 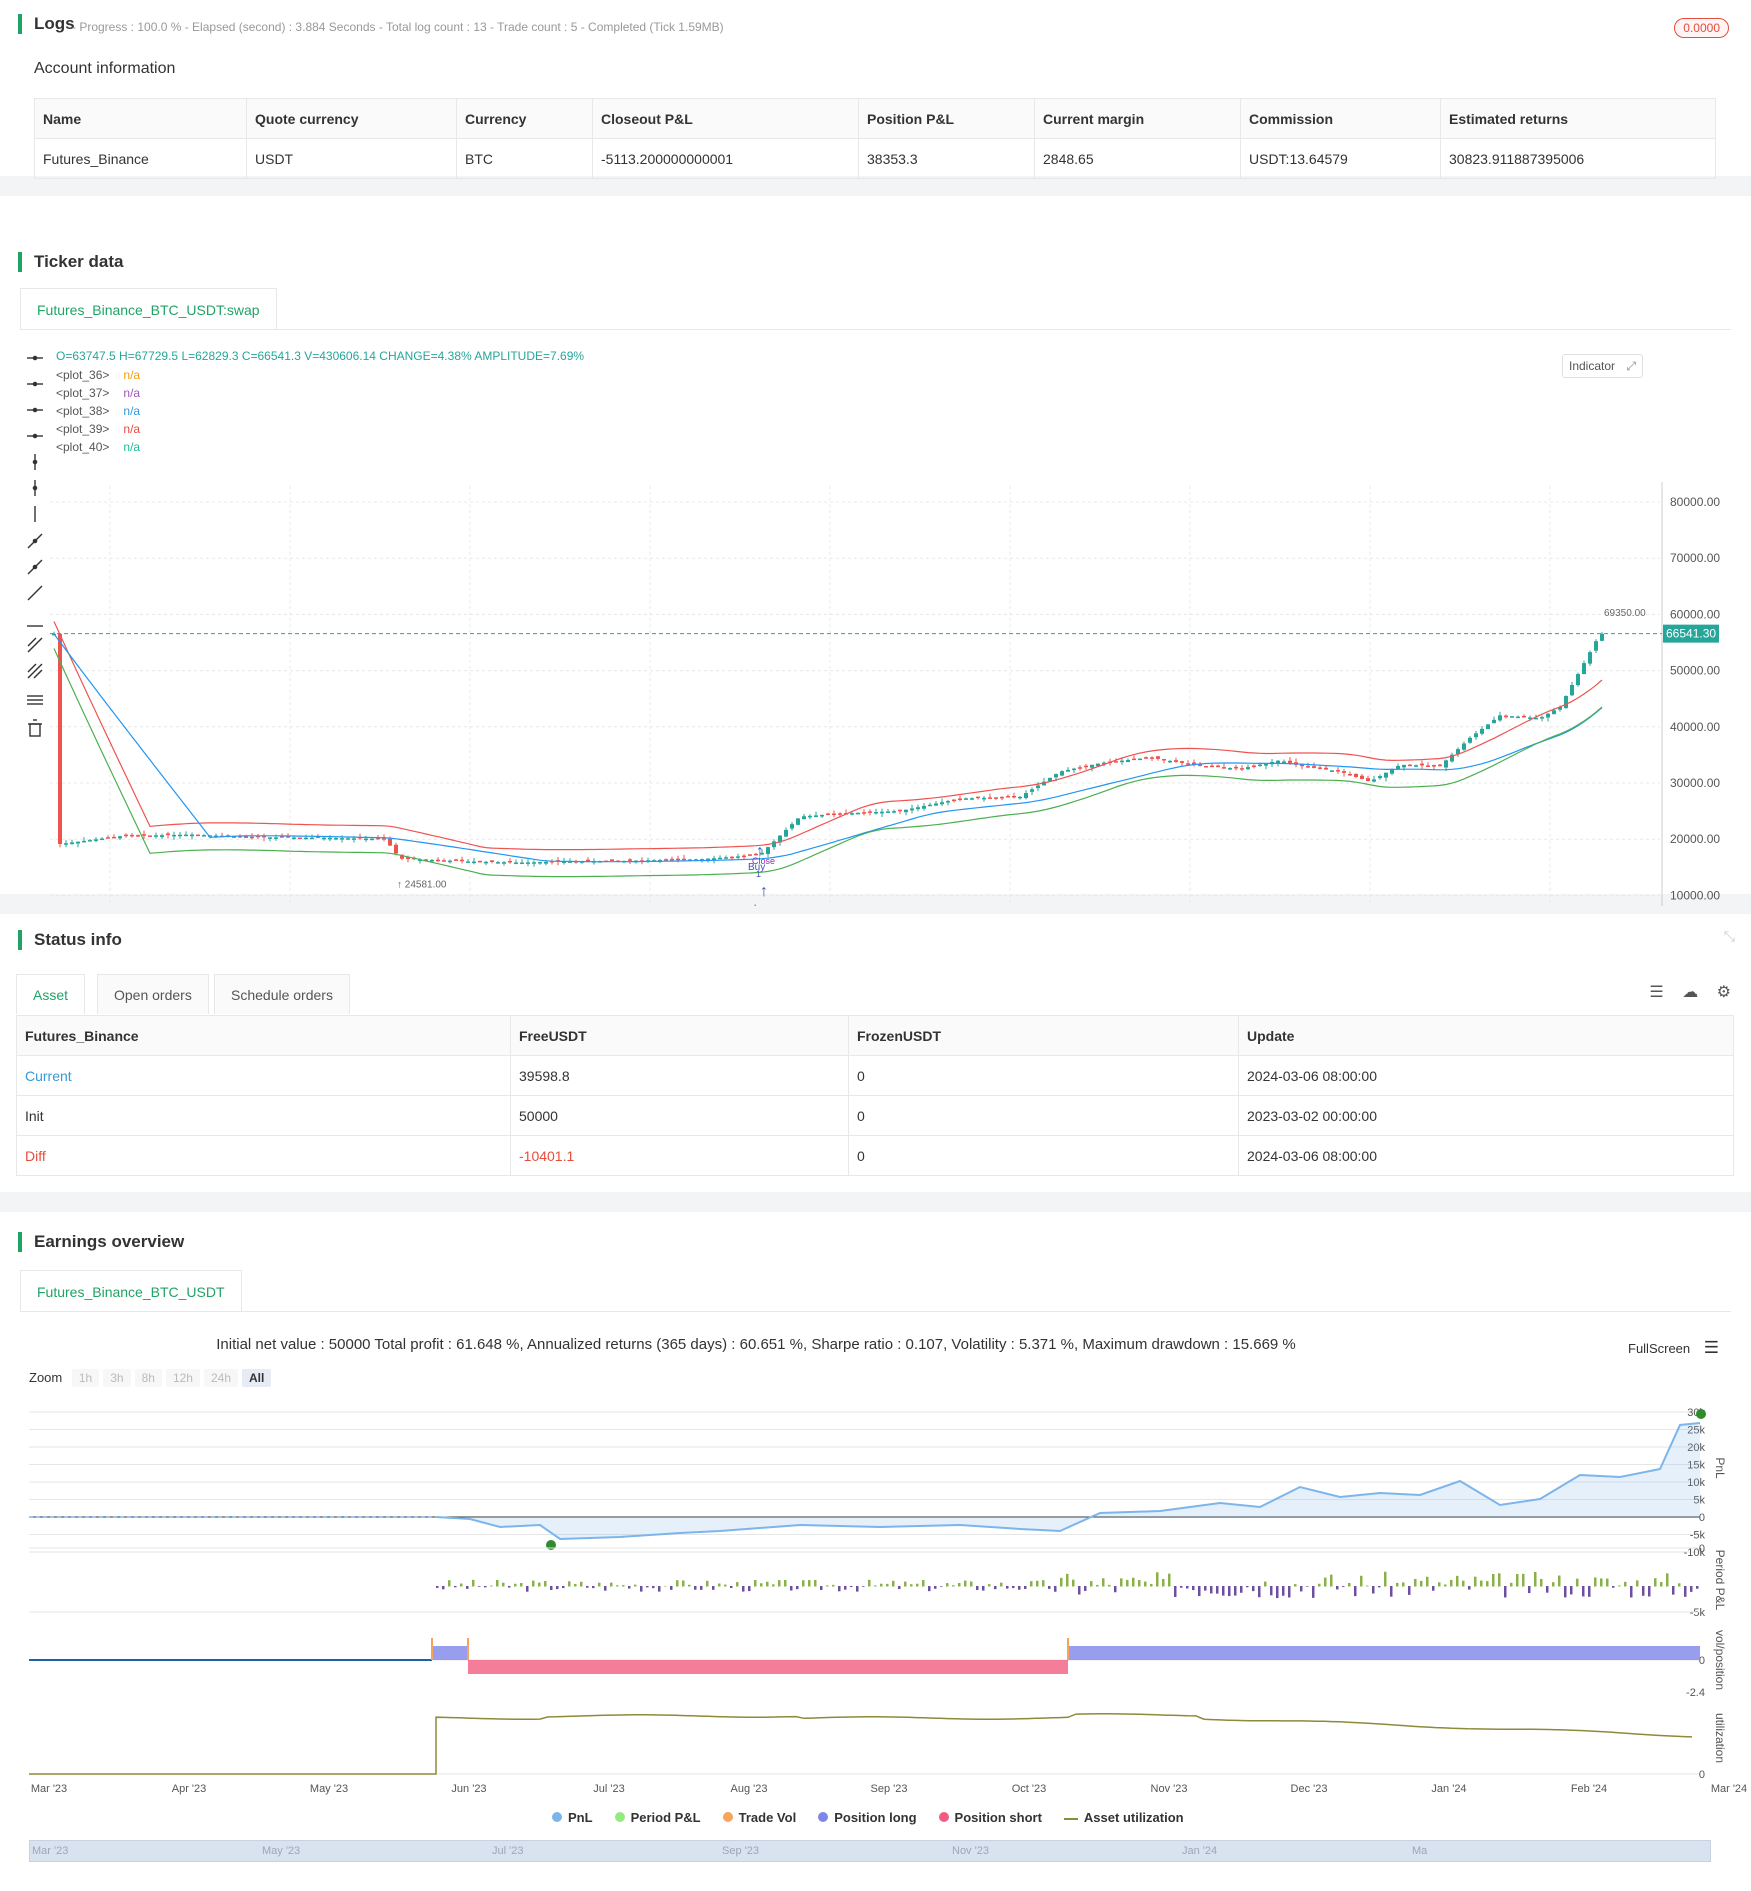 I want to click on navigator-tick: Sep '23, so click(x=740, y=1851).